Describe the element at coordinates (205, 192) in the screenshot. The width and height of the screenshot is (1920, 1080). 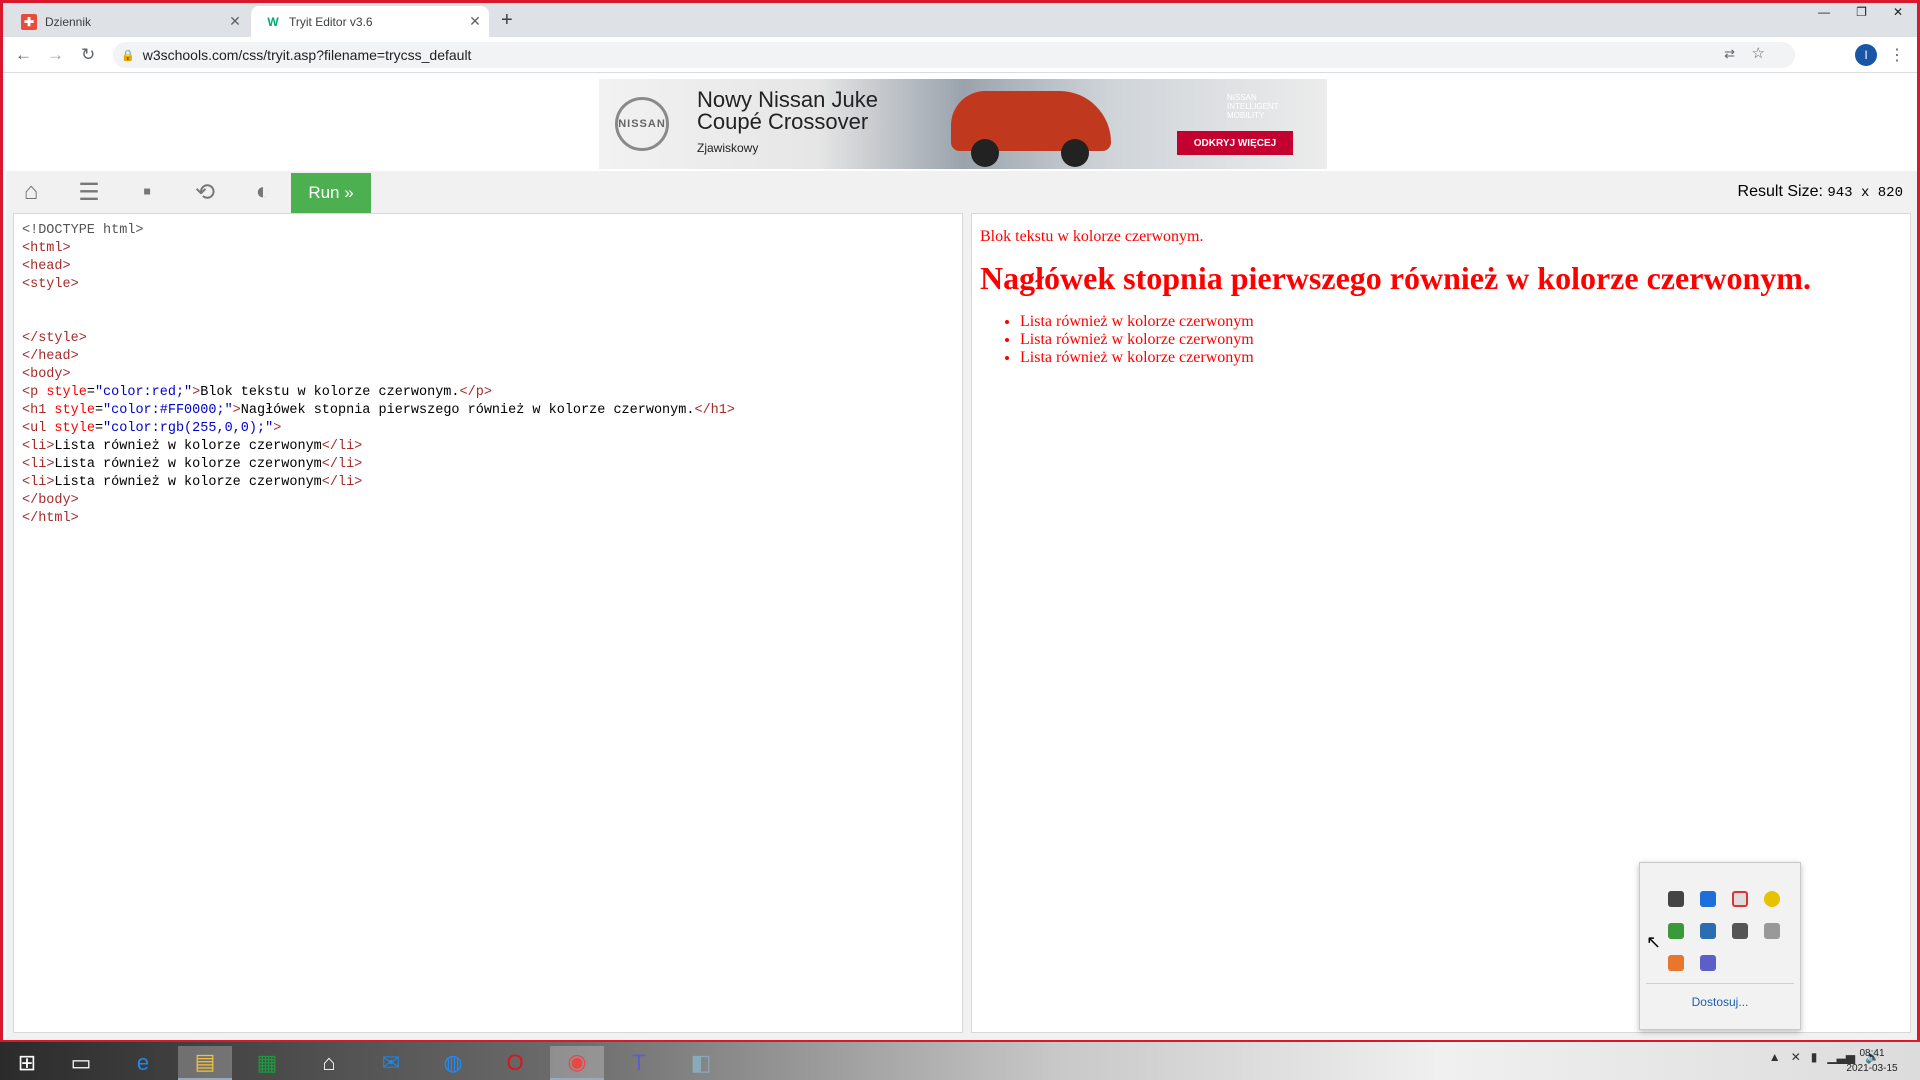
I see `rotate-icon: ⟲` at that location.